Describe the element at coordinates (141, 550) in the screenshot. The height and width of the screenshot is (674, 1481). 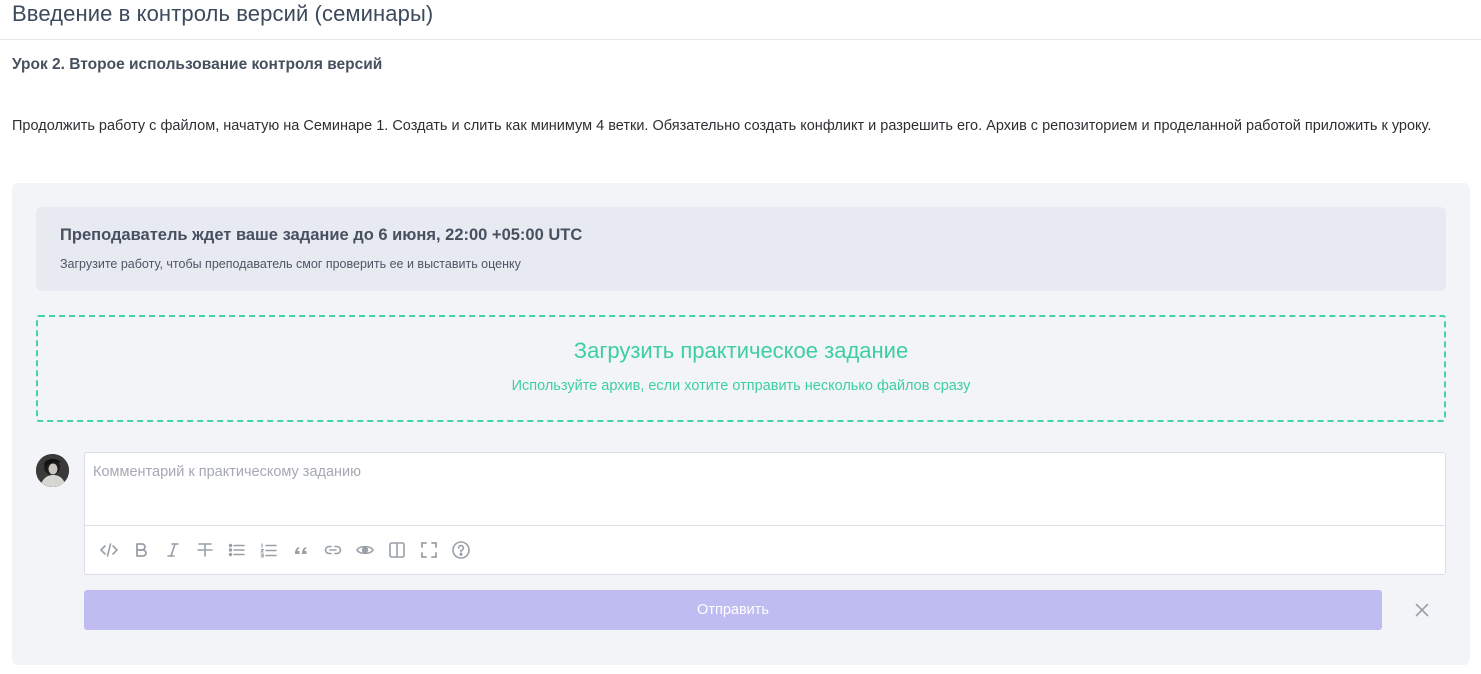
I see `bold-icon` at that location.